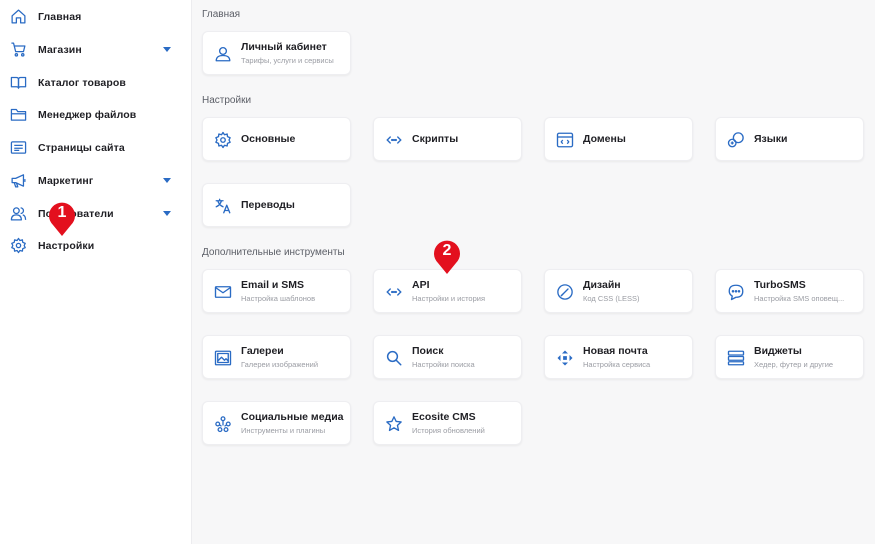  What do you see at coordinates (283, 430) in the screenshot?
I see `card-subtitle: Инструменты и плагины` at bounding box center [283, 430].